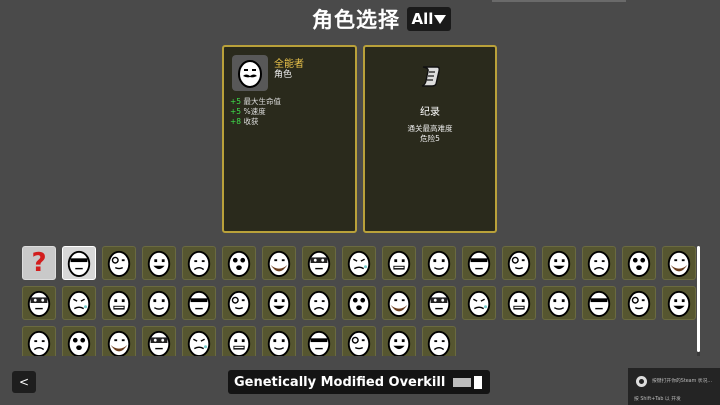 The image size is (720, 405). Describe the element at coordinates (429, 19) in the screenshot. I see `filter-dropdown: All` at that location.